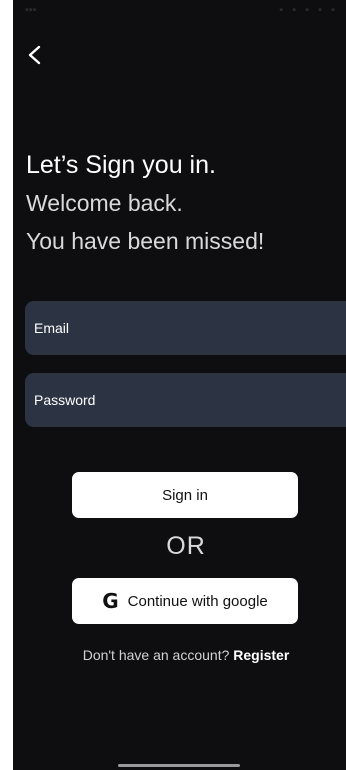 Image resolution: width=346 pixels, height=770 pixels. Describe the element at coordinates (179, 765) in the screenshot. I see `home-indicator` at that location.